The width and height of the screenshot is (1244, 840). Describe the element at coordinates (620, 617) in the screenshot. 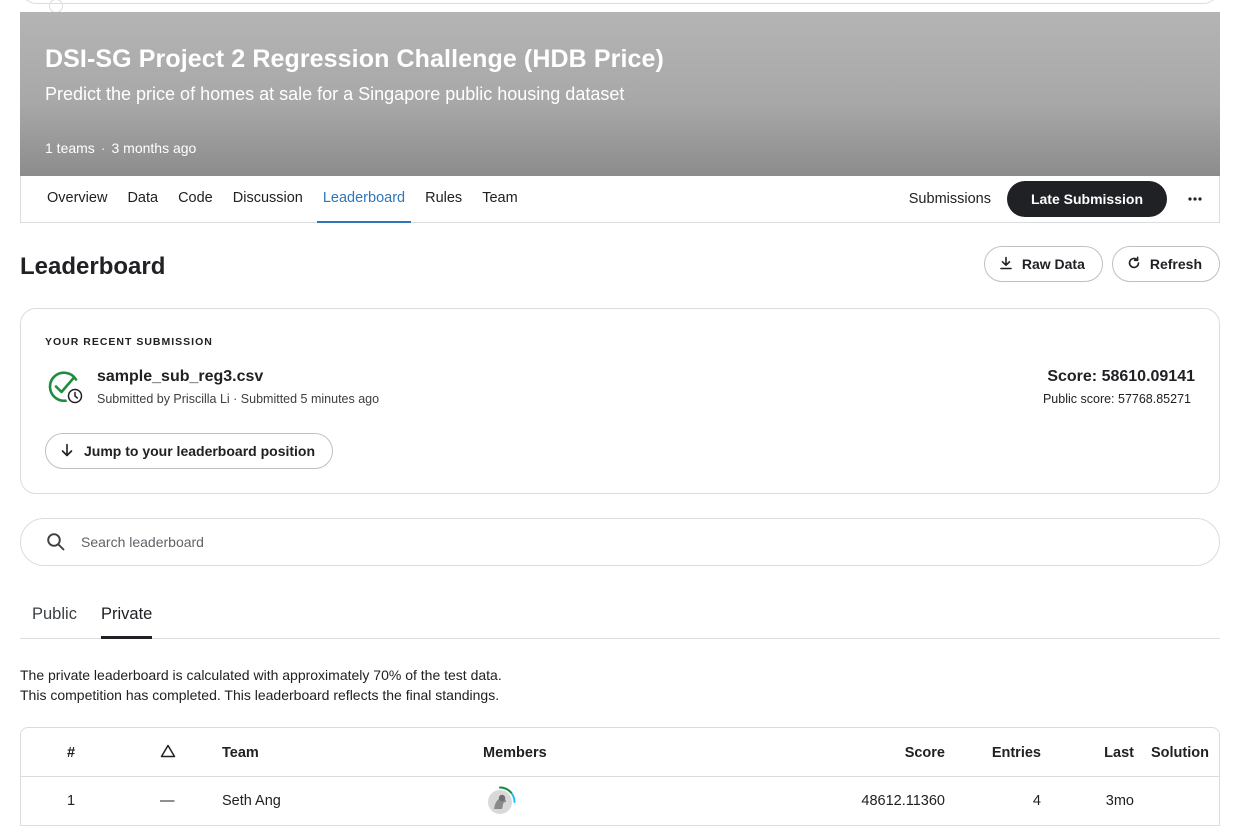

I see `leaderboard-tabs: Public Private` at that location.